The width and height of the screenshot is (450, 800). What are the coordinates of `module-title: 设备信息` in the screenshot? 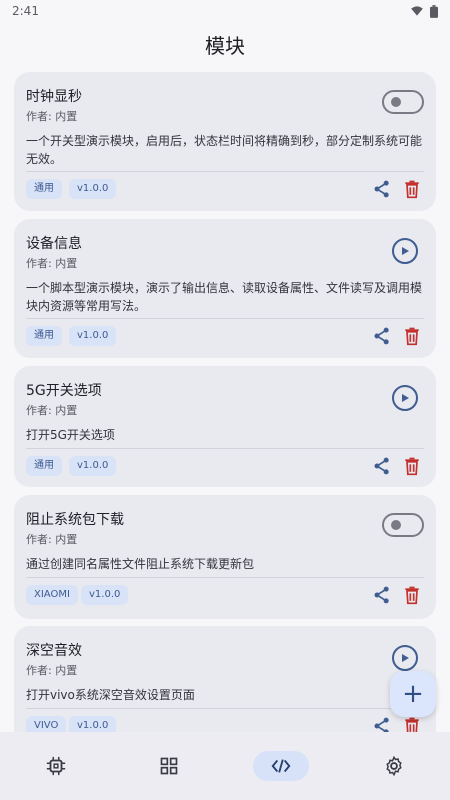 It's located at (54, 244).